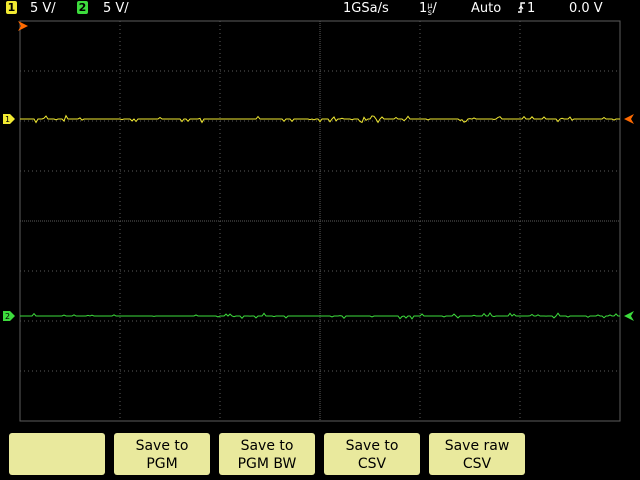 This screenshot has width=640, height=480. Describe the element at coordinates (372, 445) in the screenshot. I see `softkey-4-line1: Save to` at that location.